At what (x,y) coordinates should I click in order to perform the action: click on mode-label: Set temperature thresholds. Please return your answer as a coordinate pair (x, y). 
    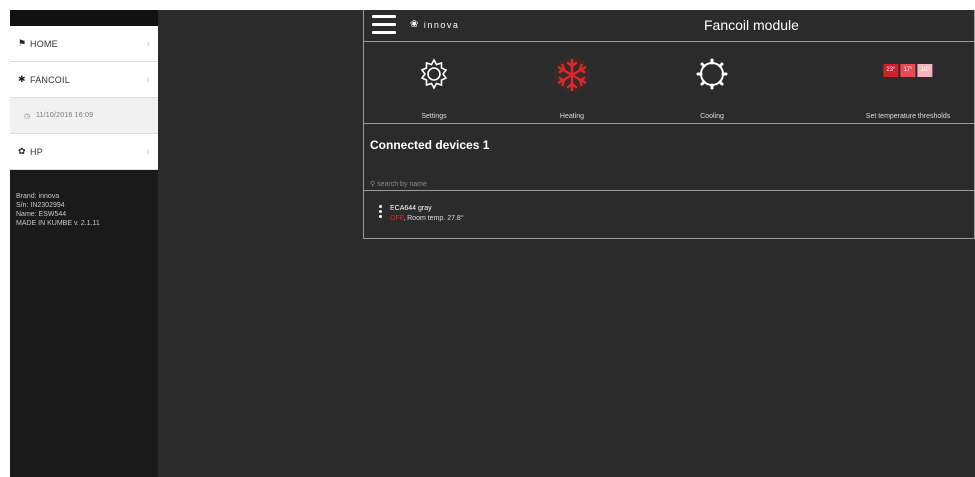
    Looking at the image, I should click on (908, 116).